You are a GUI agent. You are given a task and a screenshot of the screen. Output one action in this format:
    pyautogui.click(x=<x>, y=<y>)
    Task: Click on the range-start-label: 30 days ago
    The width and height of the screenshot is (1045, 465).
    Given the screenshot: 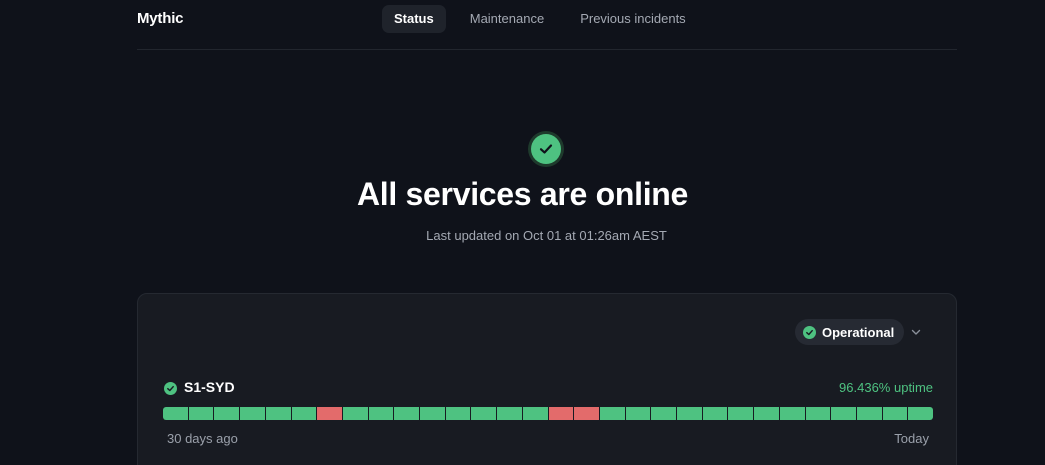 What is the action you would take?
    pyautogui.click(x=202, y=438)
    